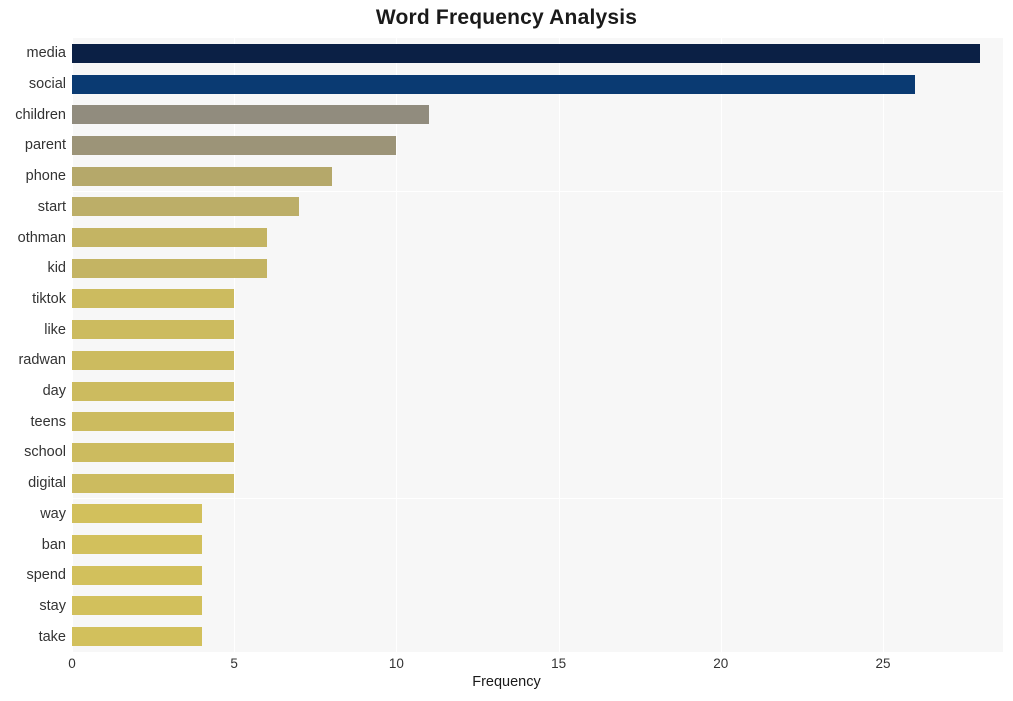 This screenshot has width=1013, height=701. What do you see at coordinates (559, 663) in the screenshot?
I see `x-tick-label: 15` at bounding box center [559, 663].